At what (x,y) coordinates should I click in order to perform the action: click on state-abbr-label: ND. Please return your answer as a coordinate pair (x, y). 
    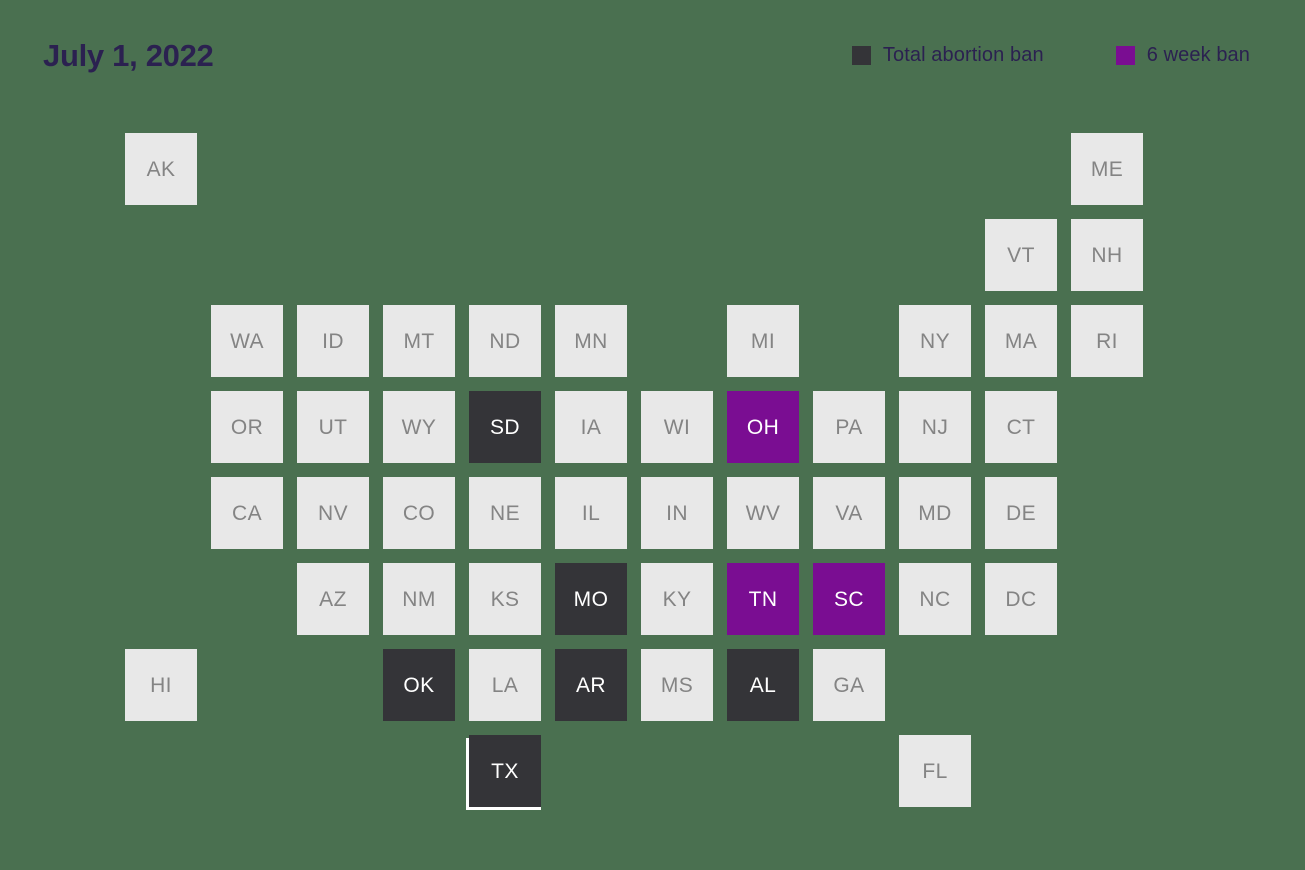
    Looking at the image, I should click on (505, 341).